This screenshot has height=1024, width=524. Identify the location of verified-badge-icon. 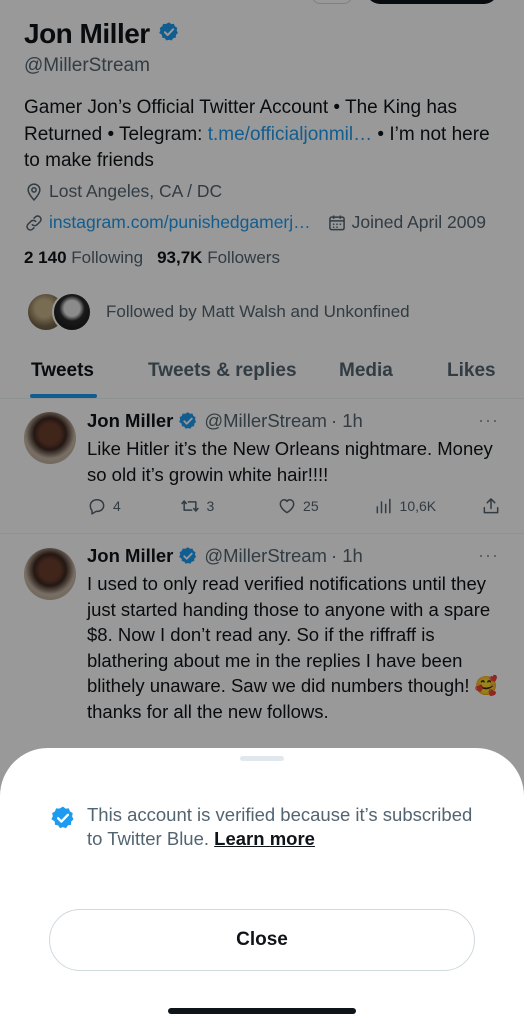
(63, 820).